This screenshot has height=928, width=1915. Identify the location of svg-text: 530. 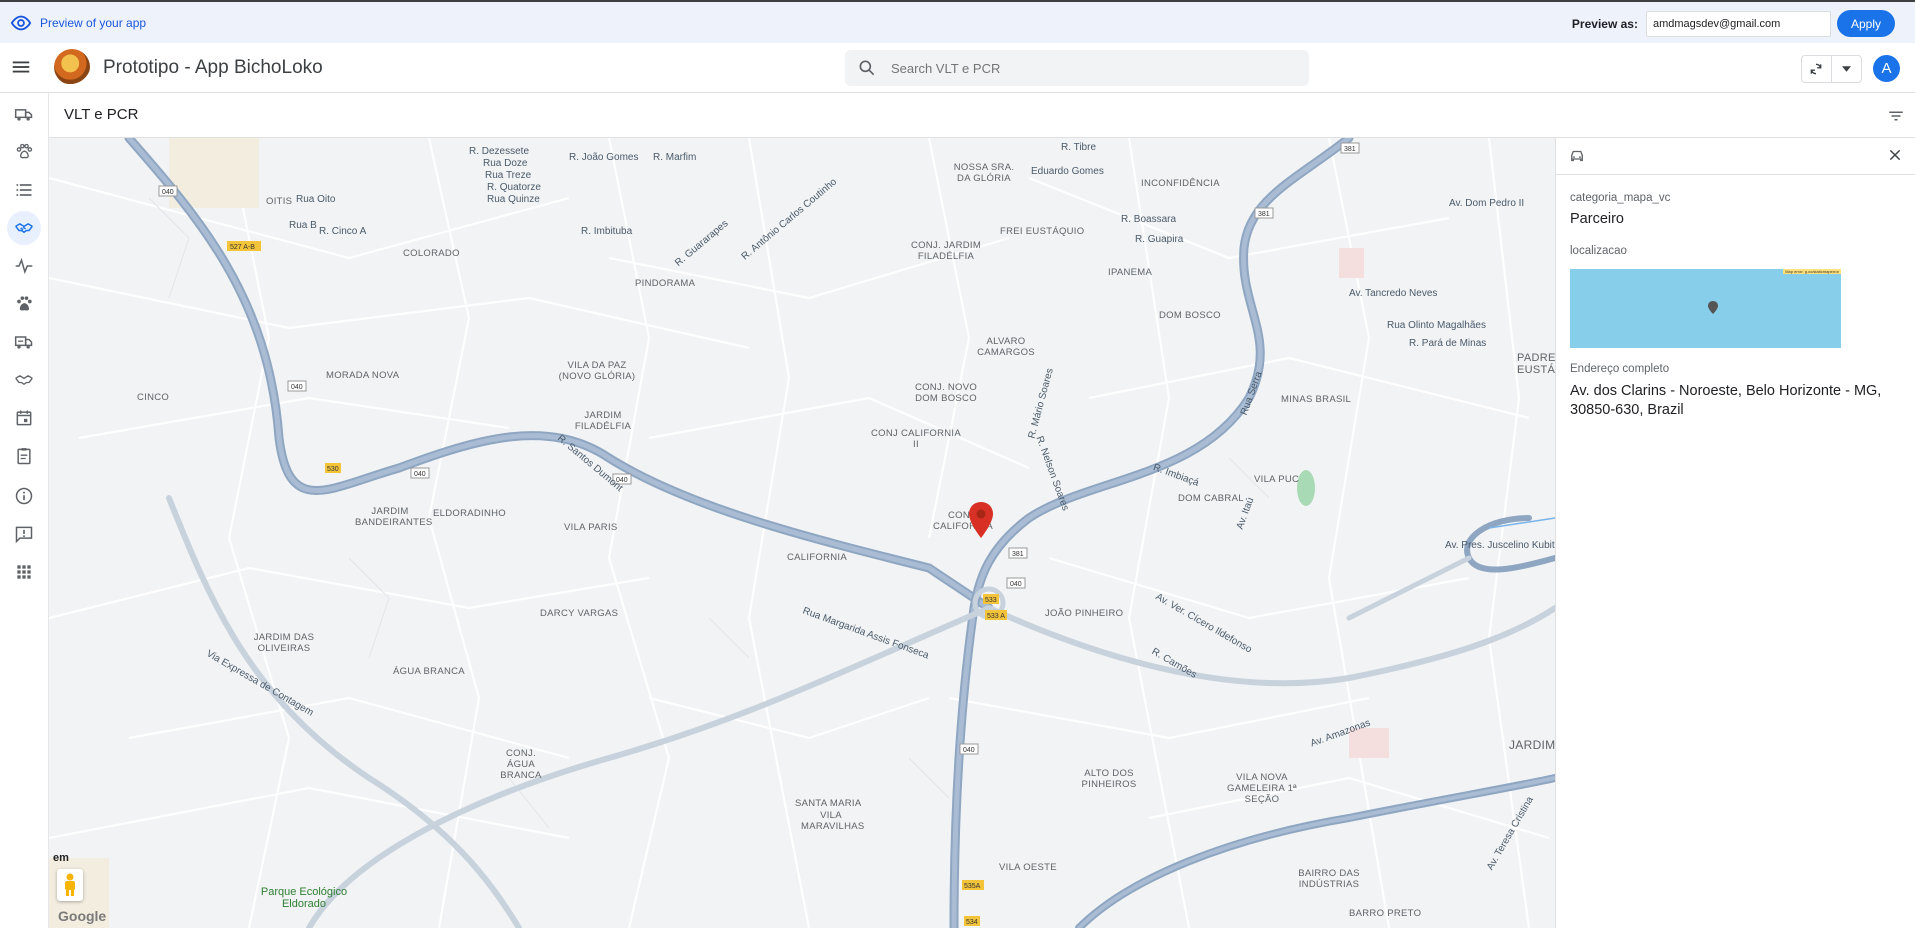
(333, 469).